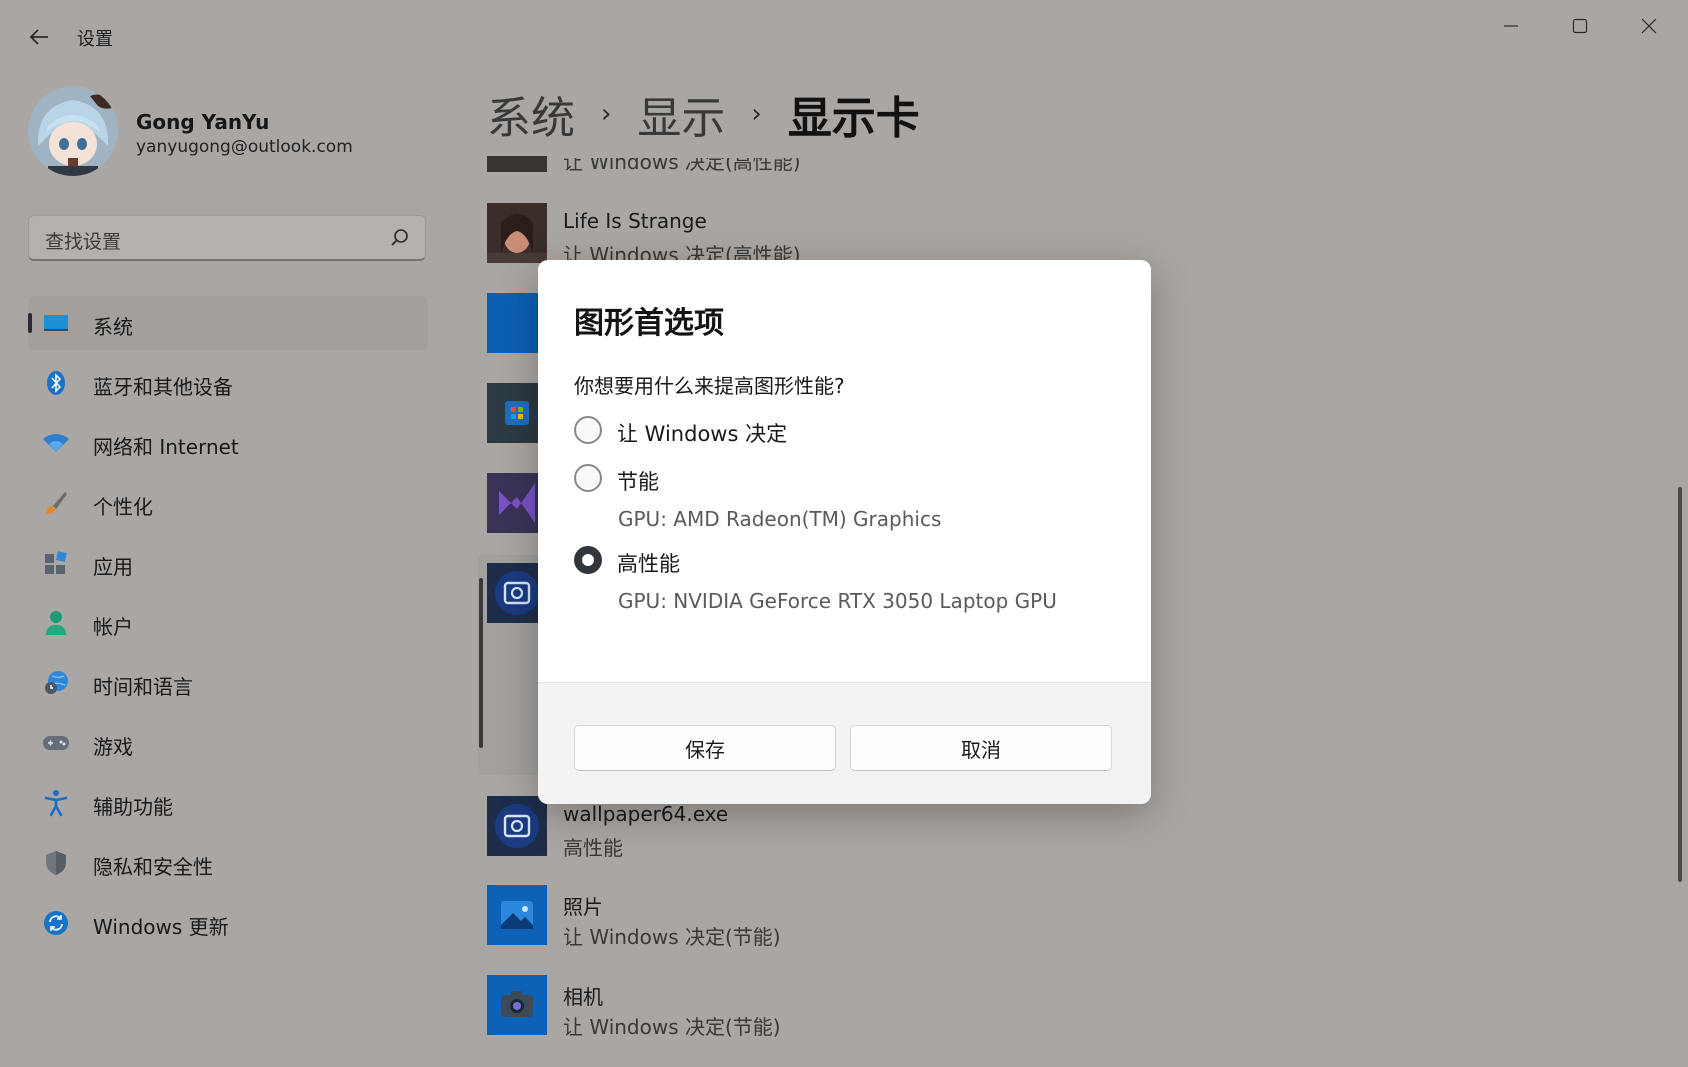 The width and height of the screenshot is (1688, 1067). Describe the element at coordinates (638, 482) in the screenshot. I see `radio-label: 节能` at that location.